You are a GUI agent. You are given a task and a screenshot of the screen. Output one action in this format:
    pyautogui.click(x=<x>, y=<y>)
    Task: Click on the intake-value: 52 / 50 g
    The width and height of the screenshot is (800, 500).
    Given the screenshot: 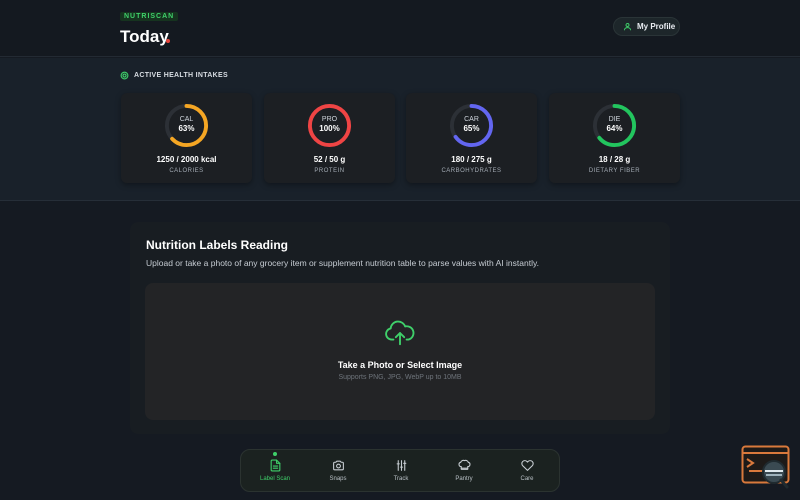 What is the action you would take?
    pyautogui.click(x=329, y=159)
    